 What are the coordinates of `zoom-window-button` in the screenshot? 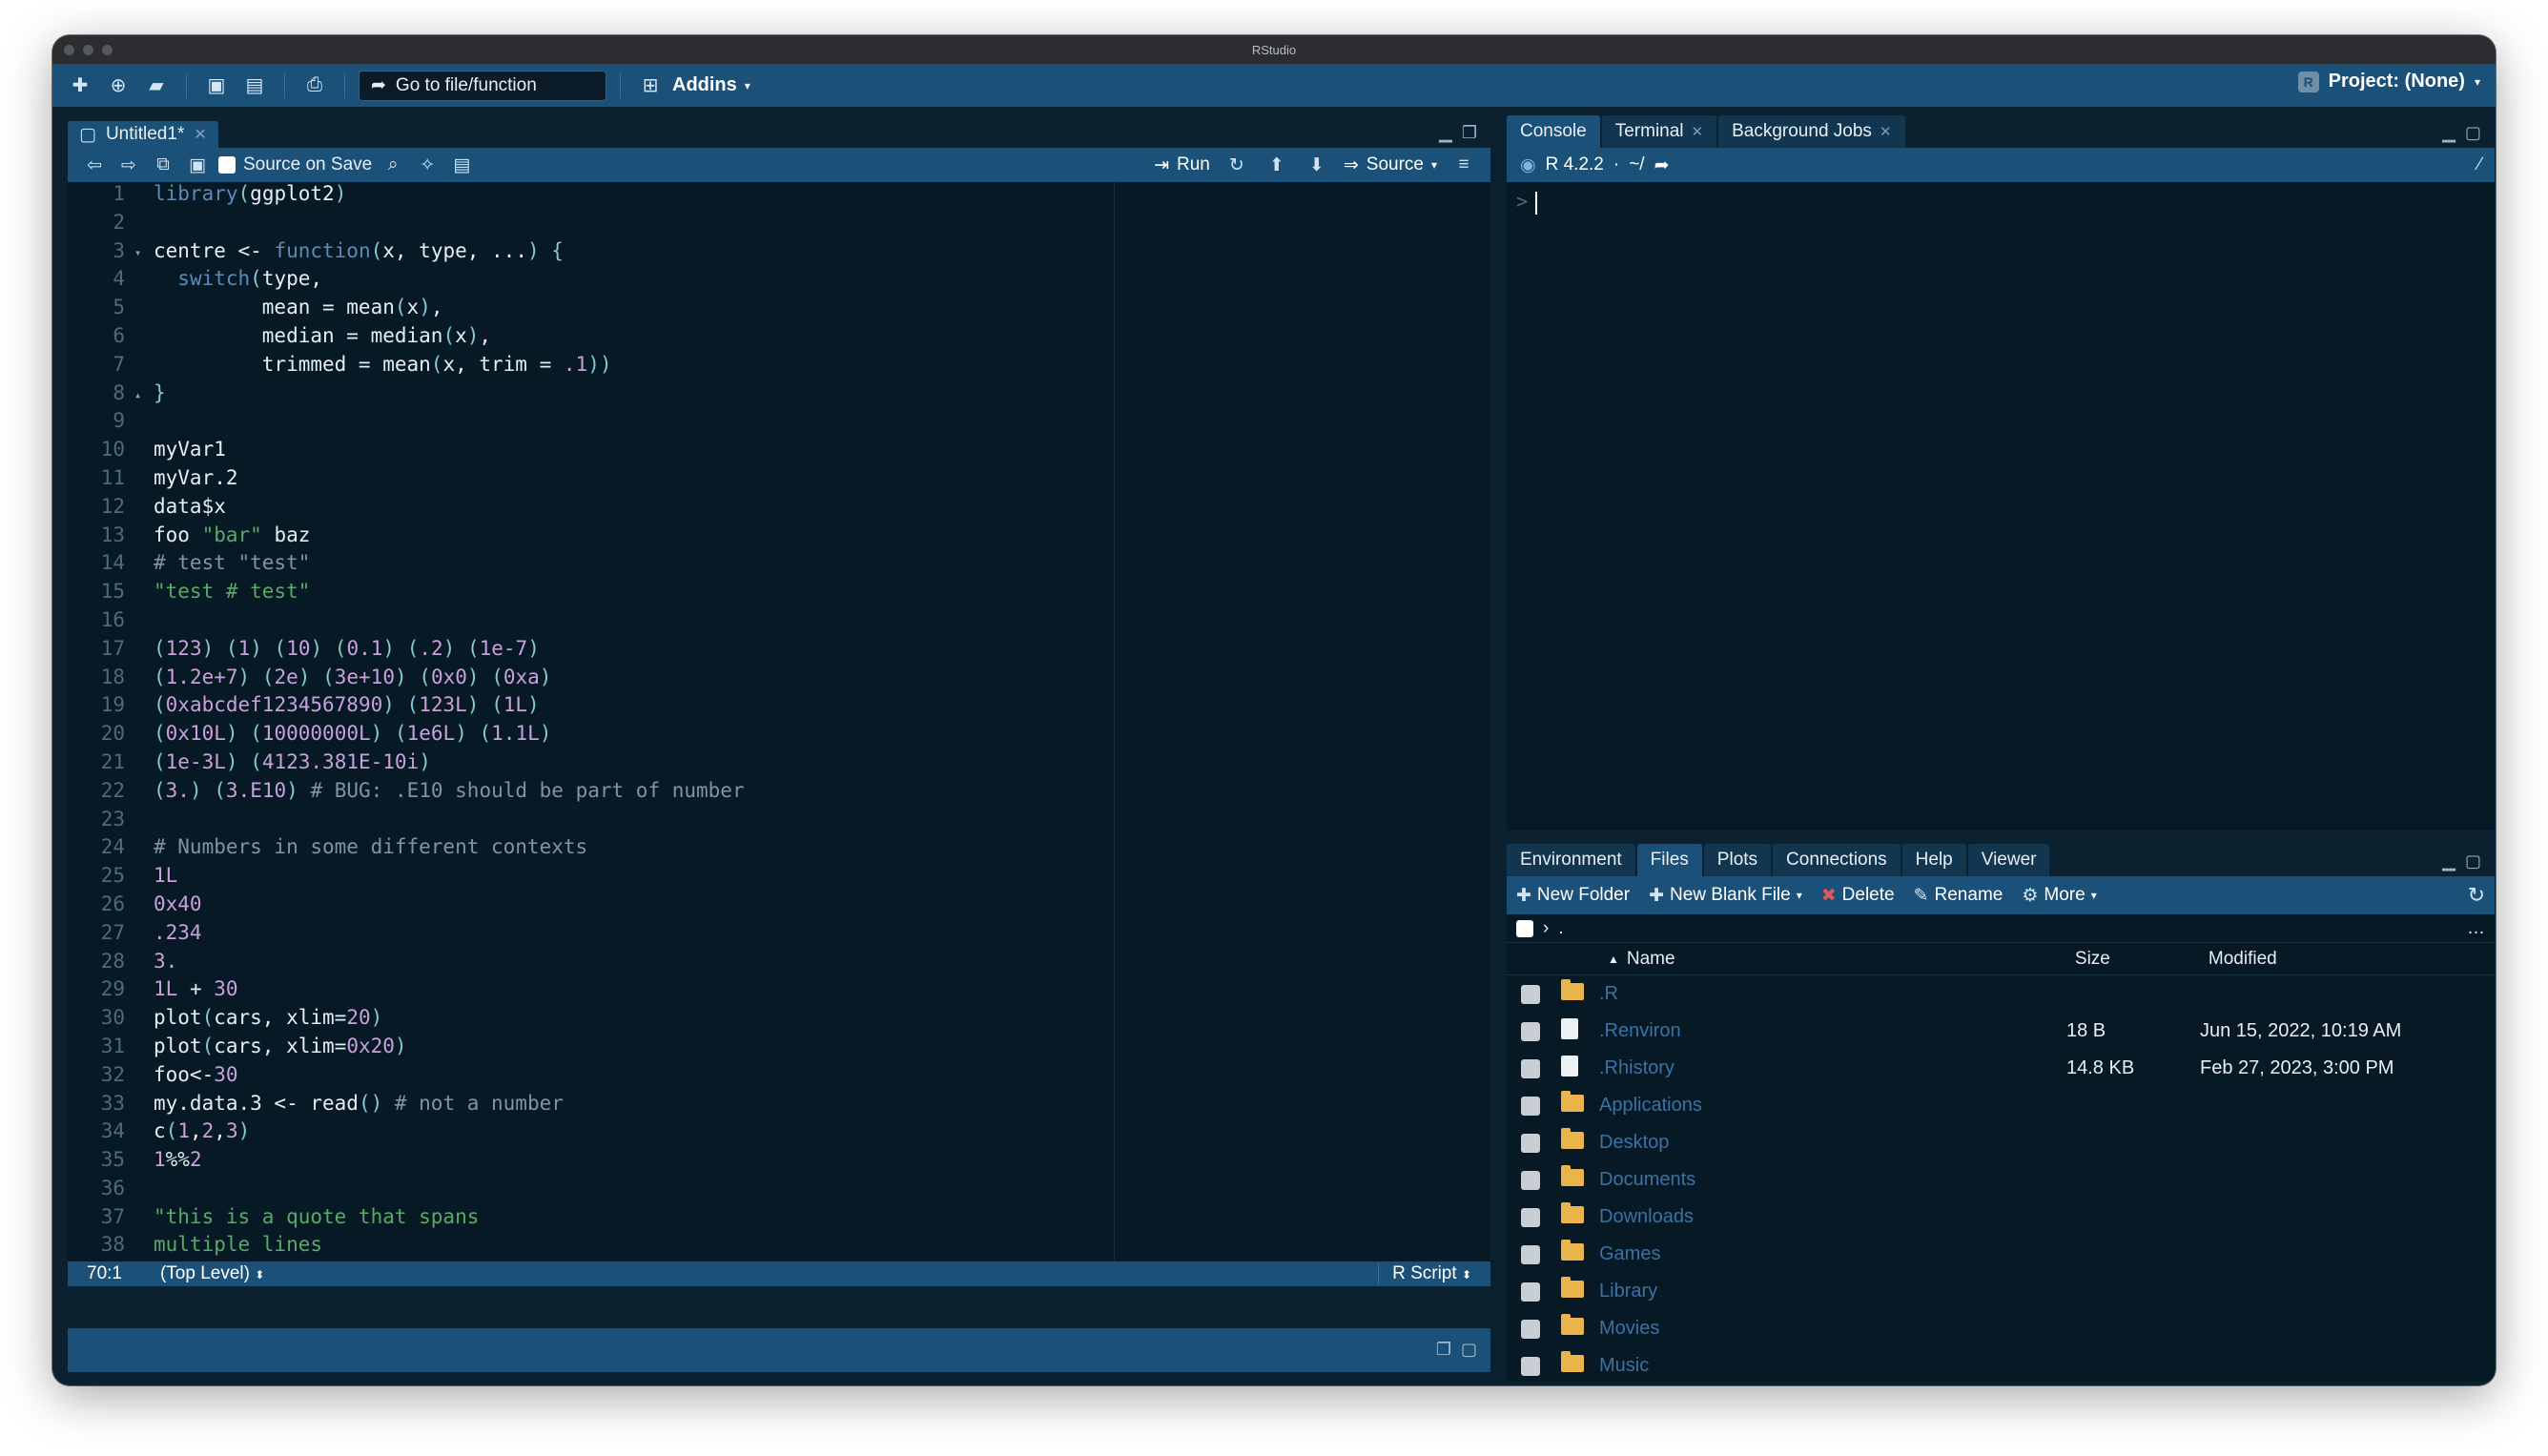 It's located at (107, 50).